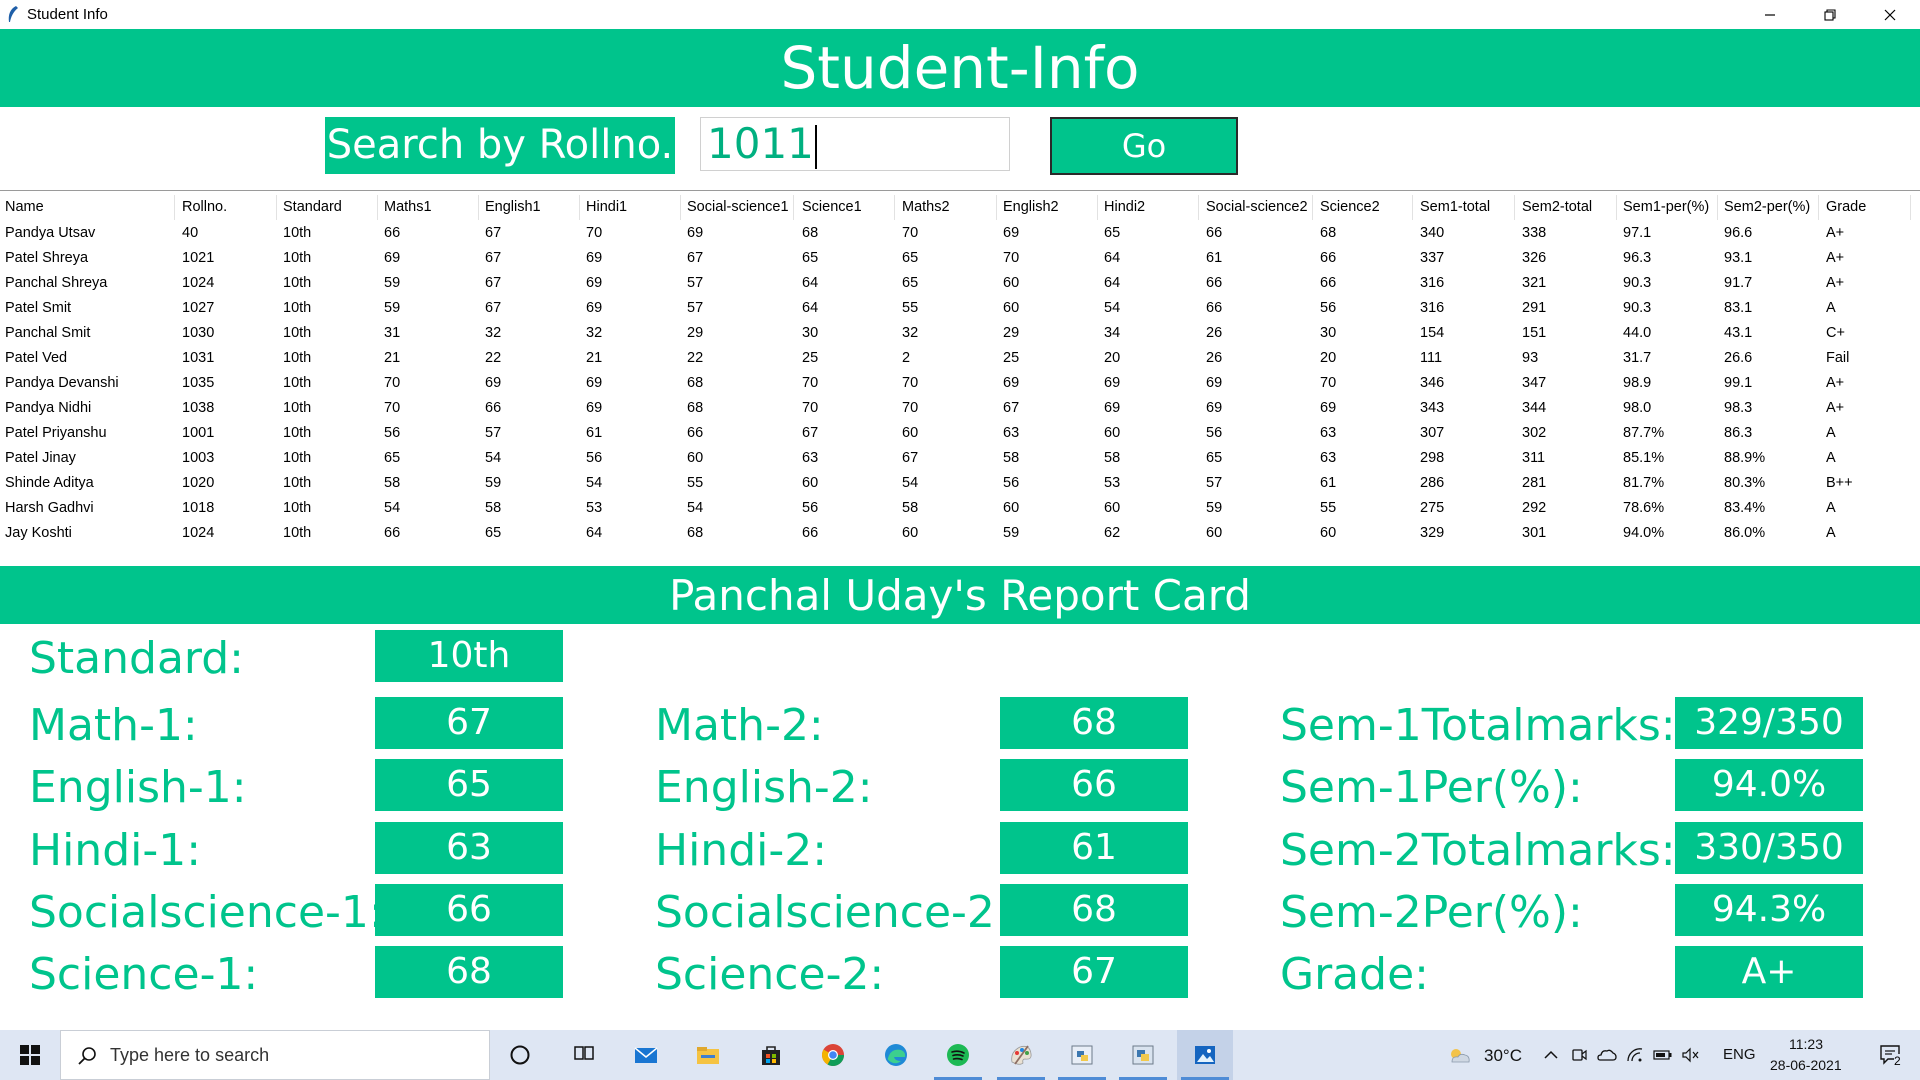 Image resolution: width=1920 pixels, height=1080 pixels. I want to click on column-header: Sem1-total, so click(1465, 207).